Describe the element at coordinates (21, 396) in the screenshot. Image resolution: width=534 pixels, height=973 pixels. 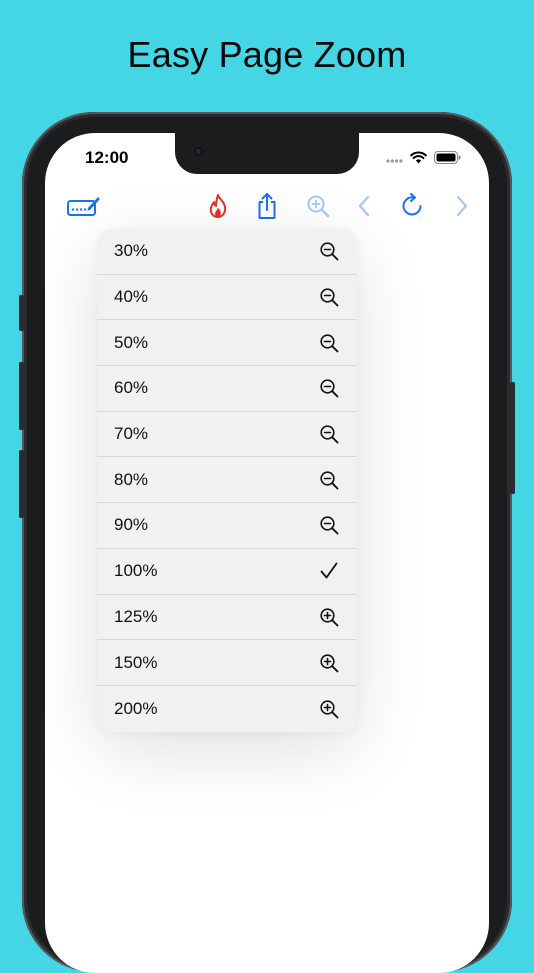
I see `volume-up-button` at that location.